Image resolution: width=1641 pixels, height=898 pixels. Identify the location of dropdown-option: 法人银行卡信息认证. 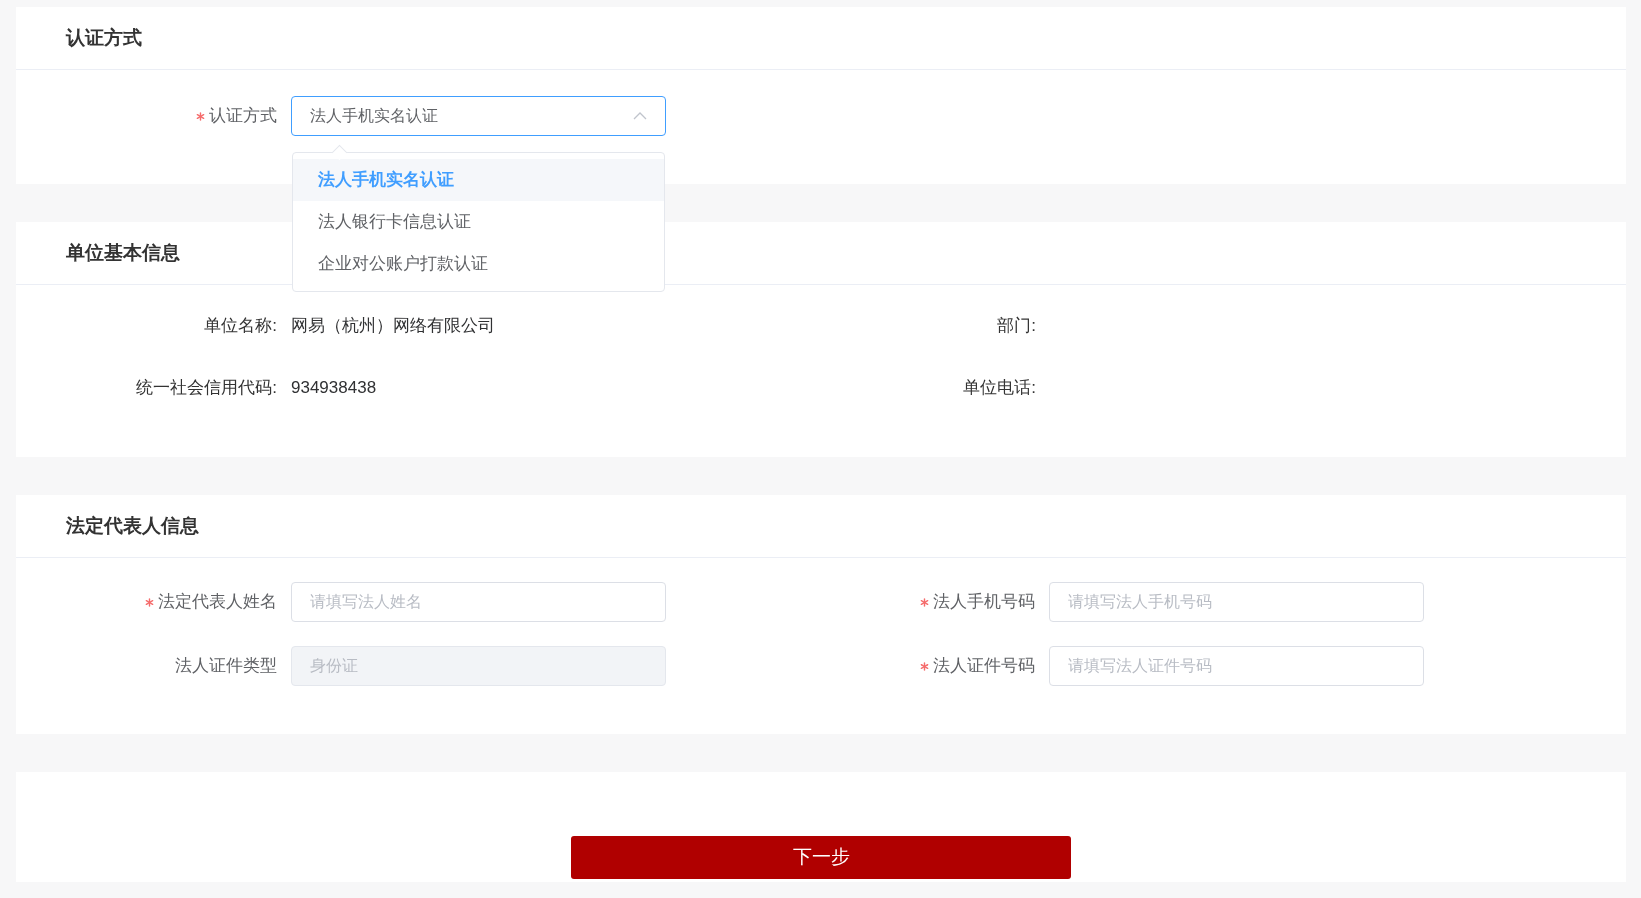
(478, 222).